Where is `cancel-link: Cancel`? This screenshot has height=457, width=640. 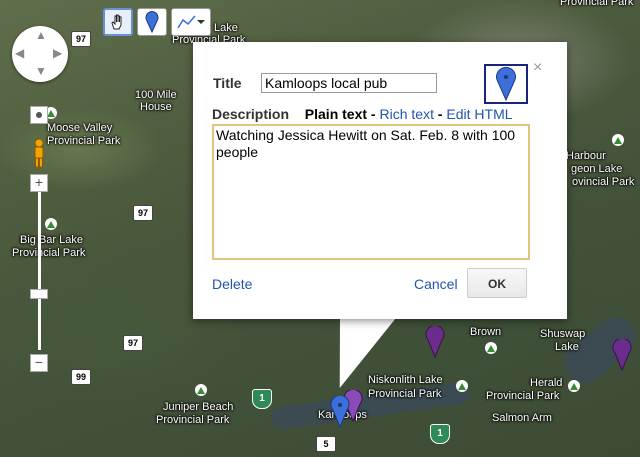
cancel-link: Cancel is located at coordinates (436, 284).